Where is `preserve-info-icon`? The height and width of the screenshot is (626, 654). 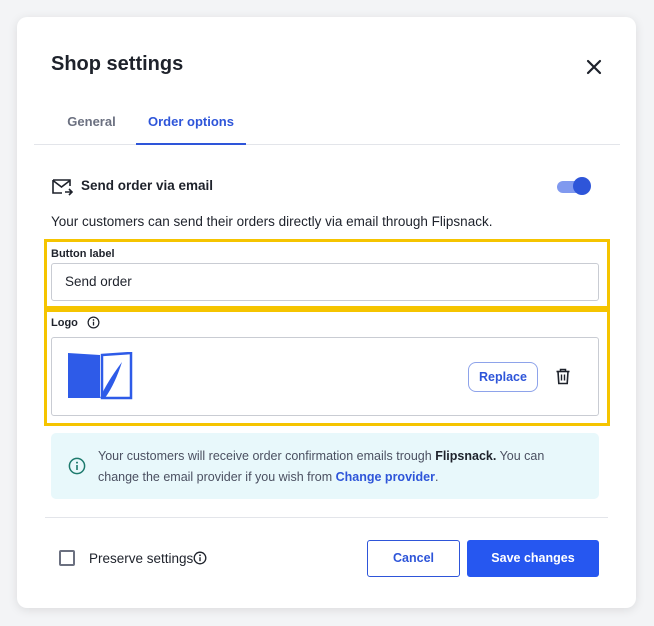 preserve-info-icon is located at coordinates (200, 558).